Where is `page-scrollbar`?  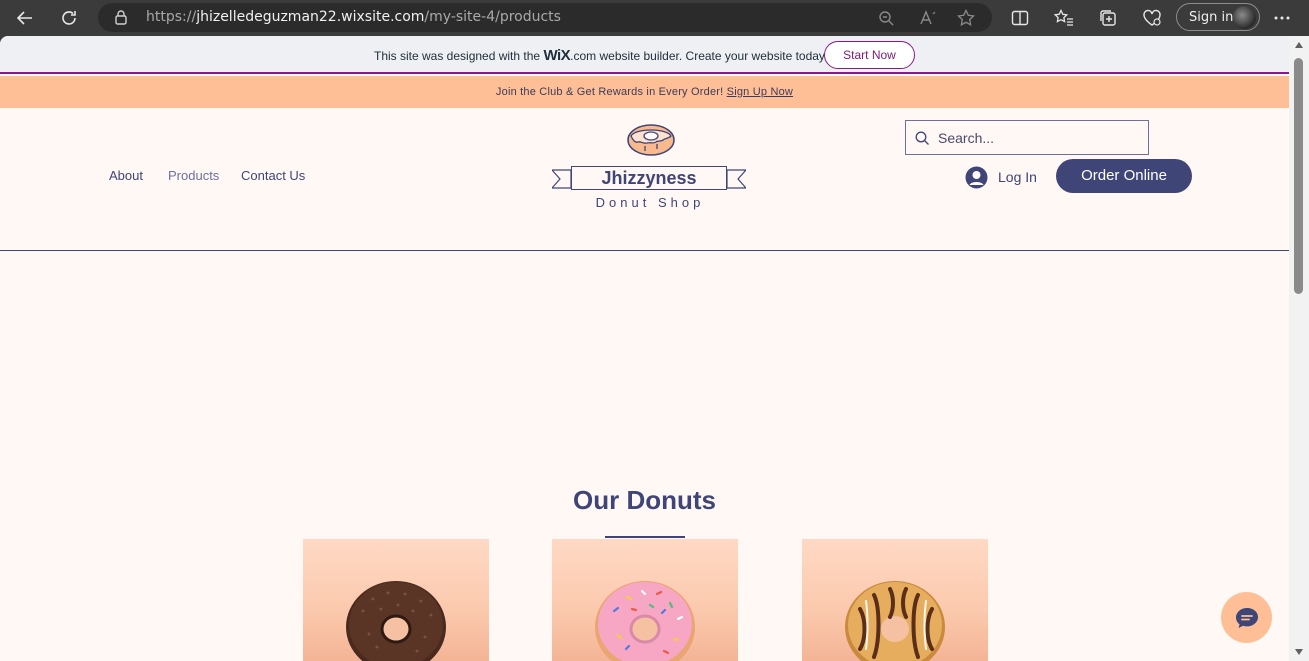
page-scrollbar is located at coordinates (1299, 348).